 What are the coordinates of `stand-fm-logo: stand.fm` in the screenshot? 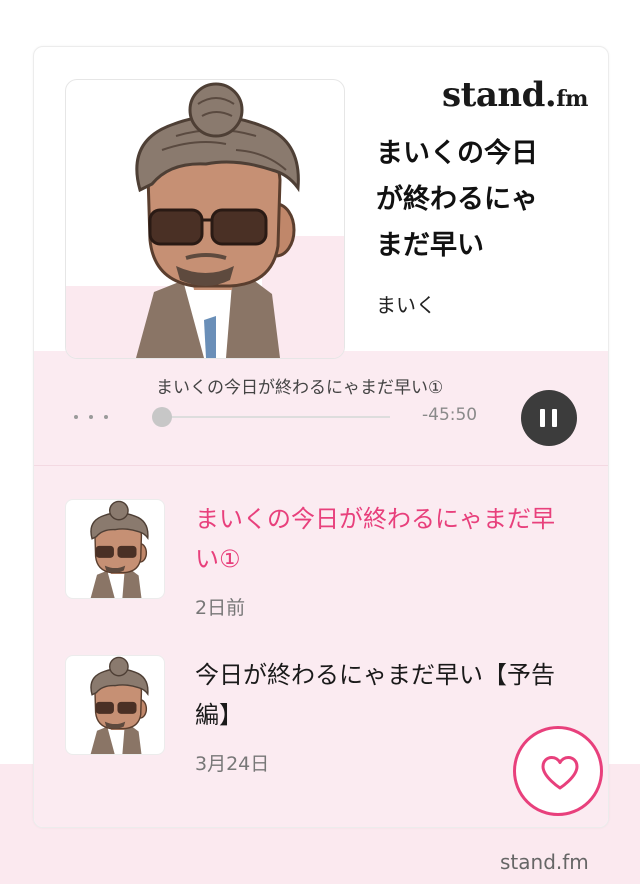 It's located at (515, 95).